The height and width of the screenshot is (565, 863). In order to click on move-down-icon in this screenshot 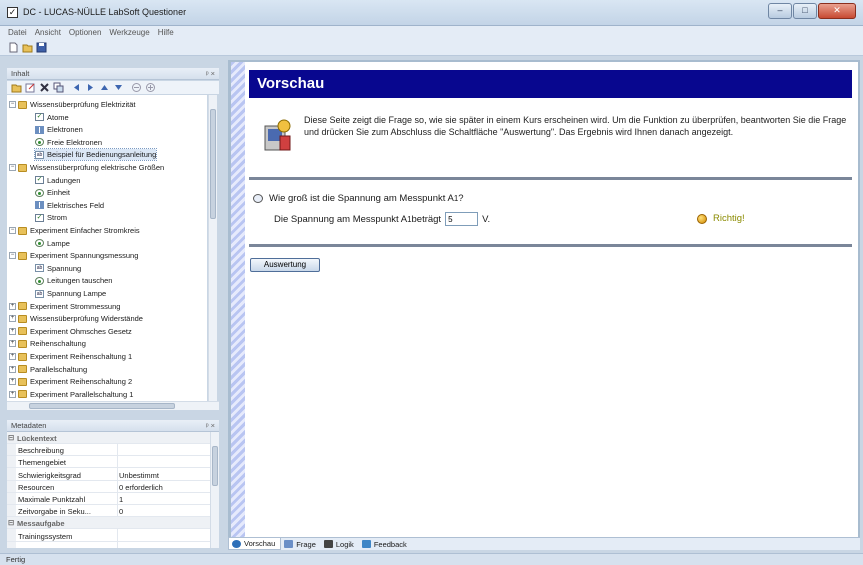, I will do `click(118, 87)`.